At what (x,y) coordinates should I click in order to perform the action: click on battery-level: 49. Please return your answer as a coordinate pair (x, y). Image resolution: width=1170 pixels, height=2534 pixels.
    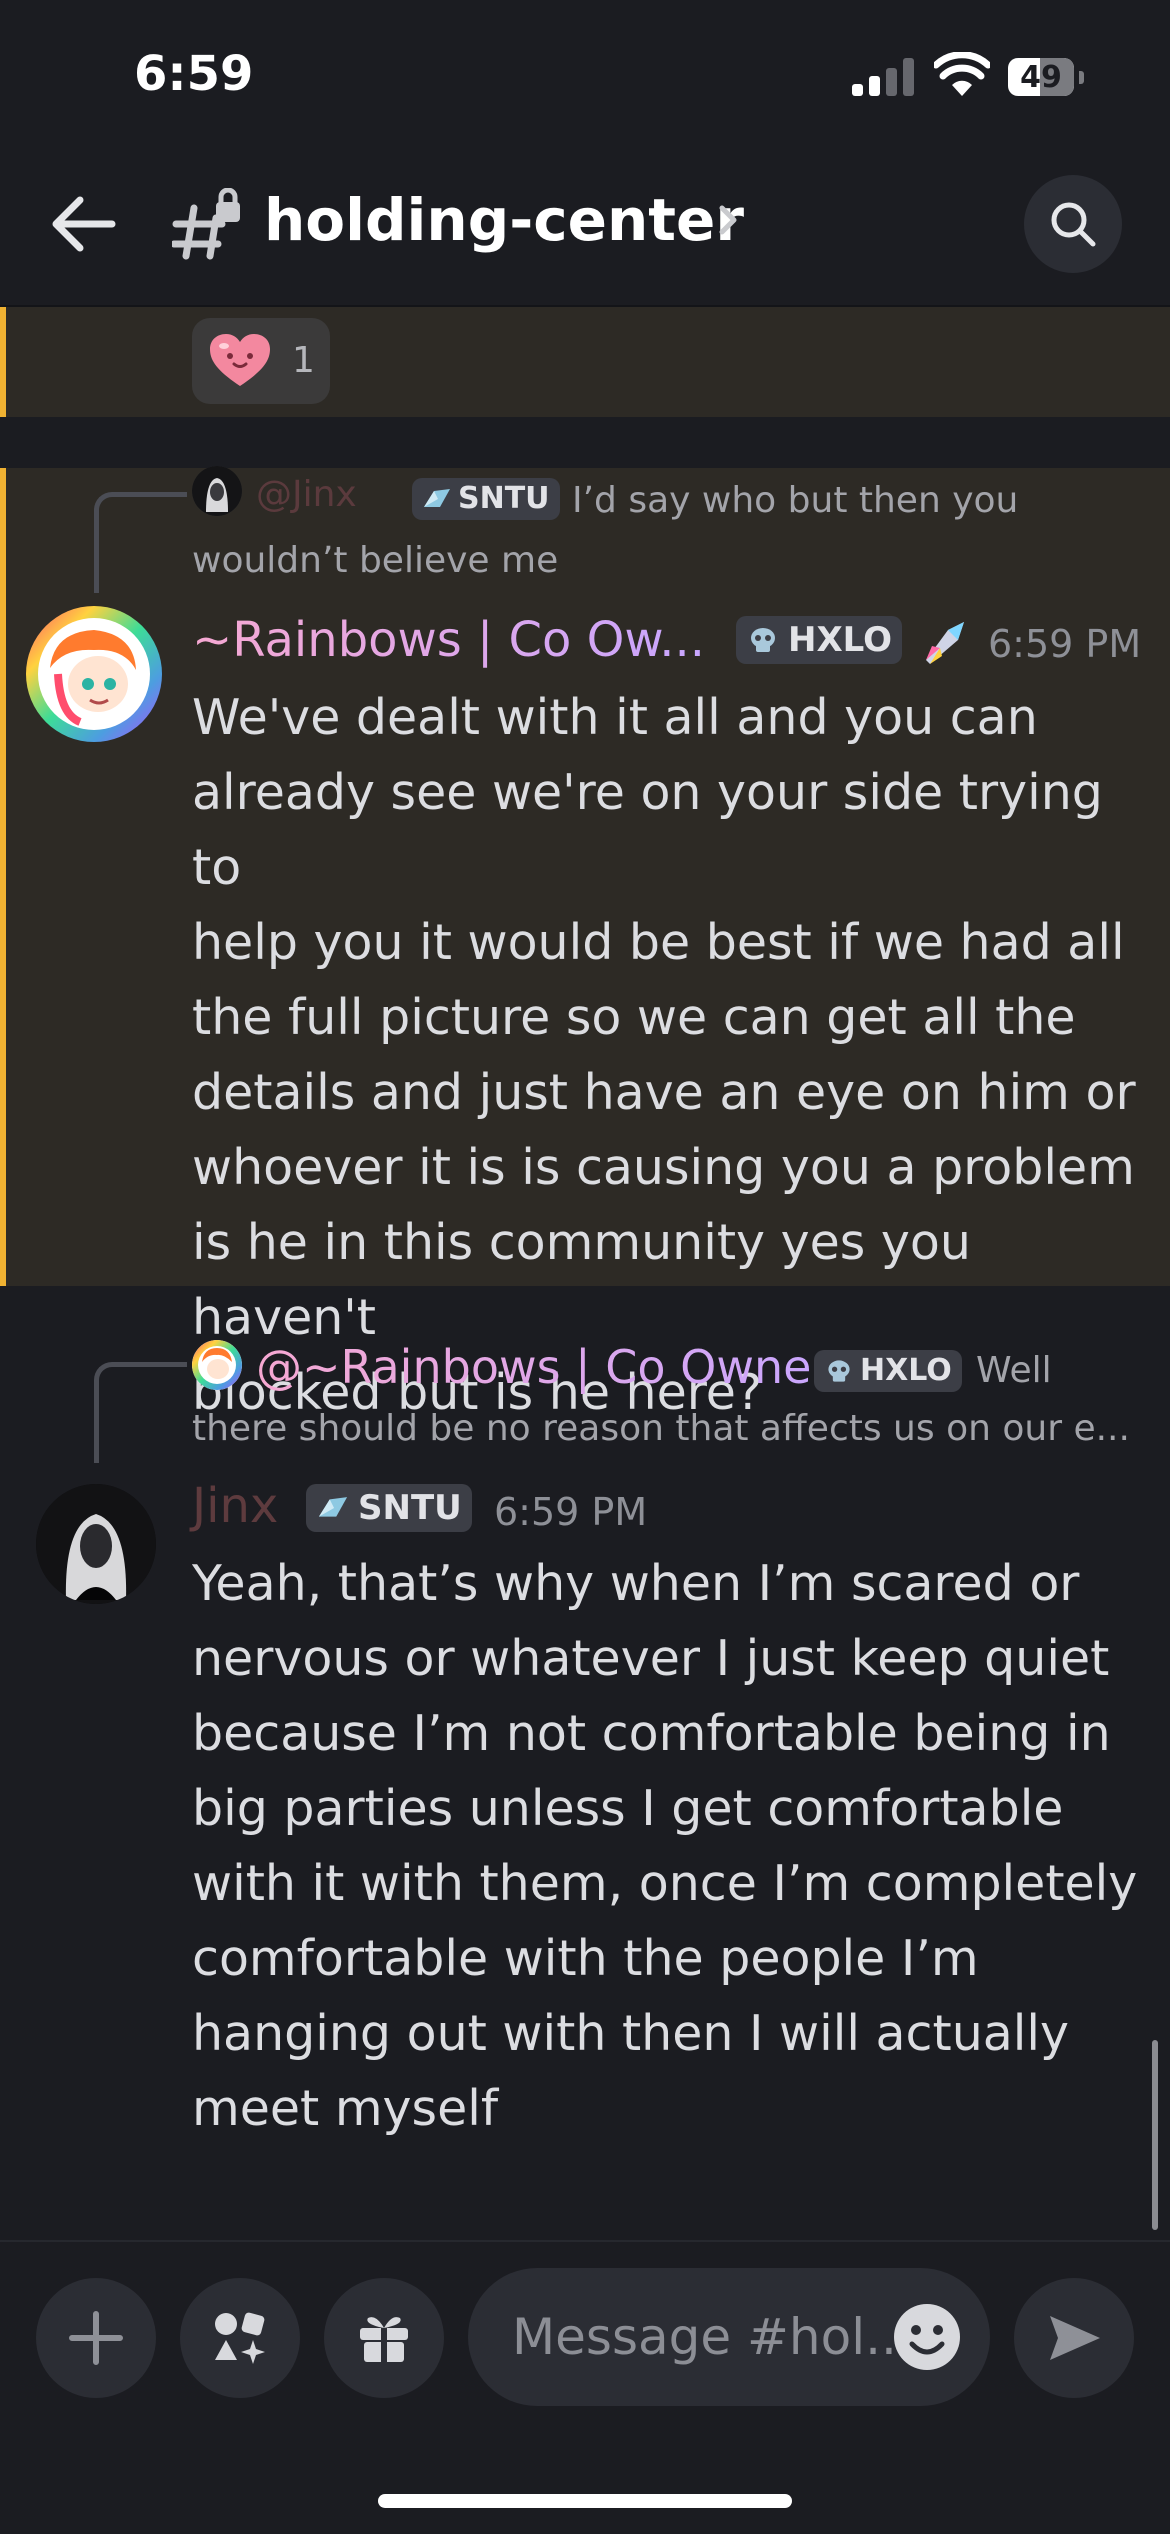
    Looking at the image, I should click on (1041, 77).